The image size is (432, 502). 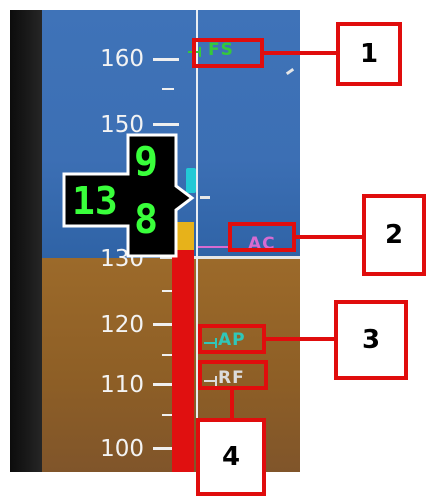 I want to click on rf-highlight-box, so click(x=233, y=375).